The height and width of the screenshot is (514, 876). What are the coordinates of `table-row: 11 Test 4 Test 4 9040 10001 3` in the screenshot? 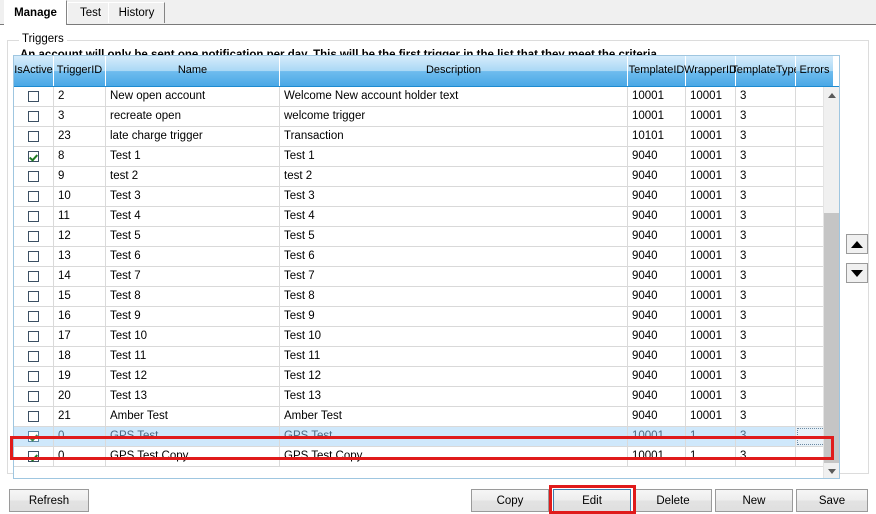 It's located at (419, 217).